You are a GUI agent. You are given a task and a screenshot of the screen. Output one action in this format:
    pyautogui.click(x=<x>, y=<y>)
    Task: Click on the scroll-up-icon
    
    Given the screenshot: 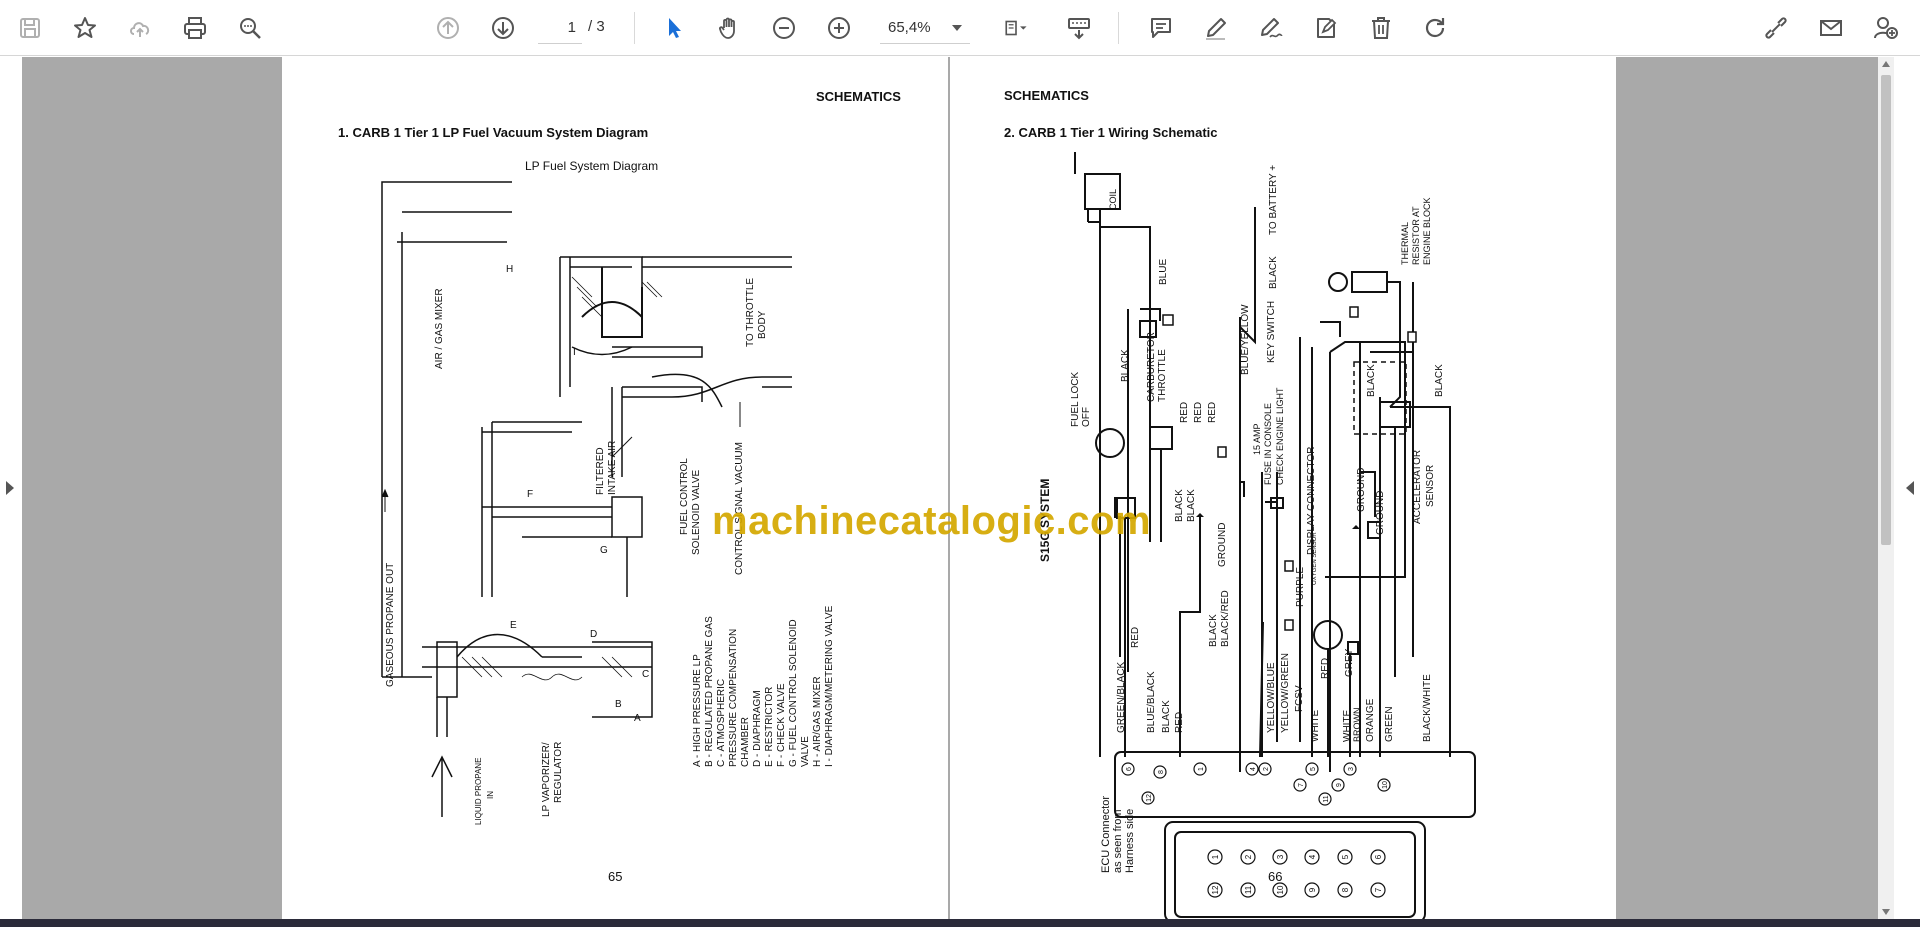 What is the action you would take?
    pyautogui.click(x=1886, y=64)
    